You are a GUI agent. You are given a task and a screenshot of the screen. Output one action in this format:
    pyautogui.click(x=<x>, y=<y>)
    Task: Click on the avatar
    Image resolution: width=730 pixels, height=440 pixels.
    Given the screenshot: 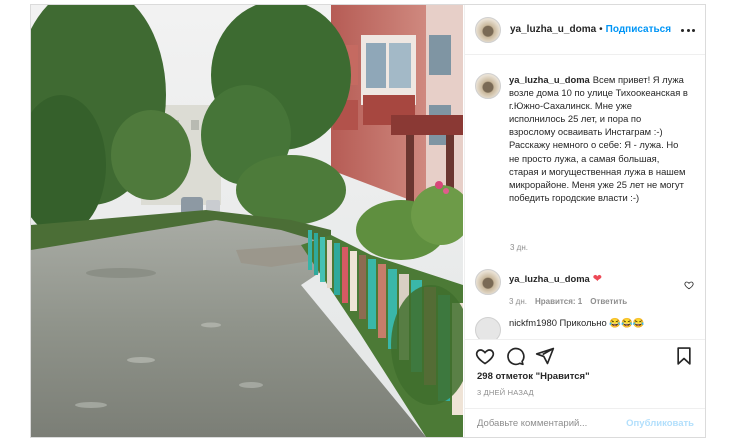 What is the action you would take?
    pyautogui.click(x=488, y=29)
    